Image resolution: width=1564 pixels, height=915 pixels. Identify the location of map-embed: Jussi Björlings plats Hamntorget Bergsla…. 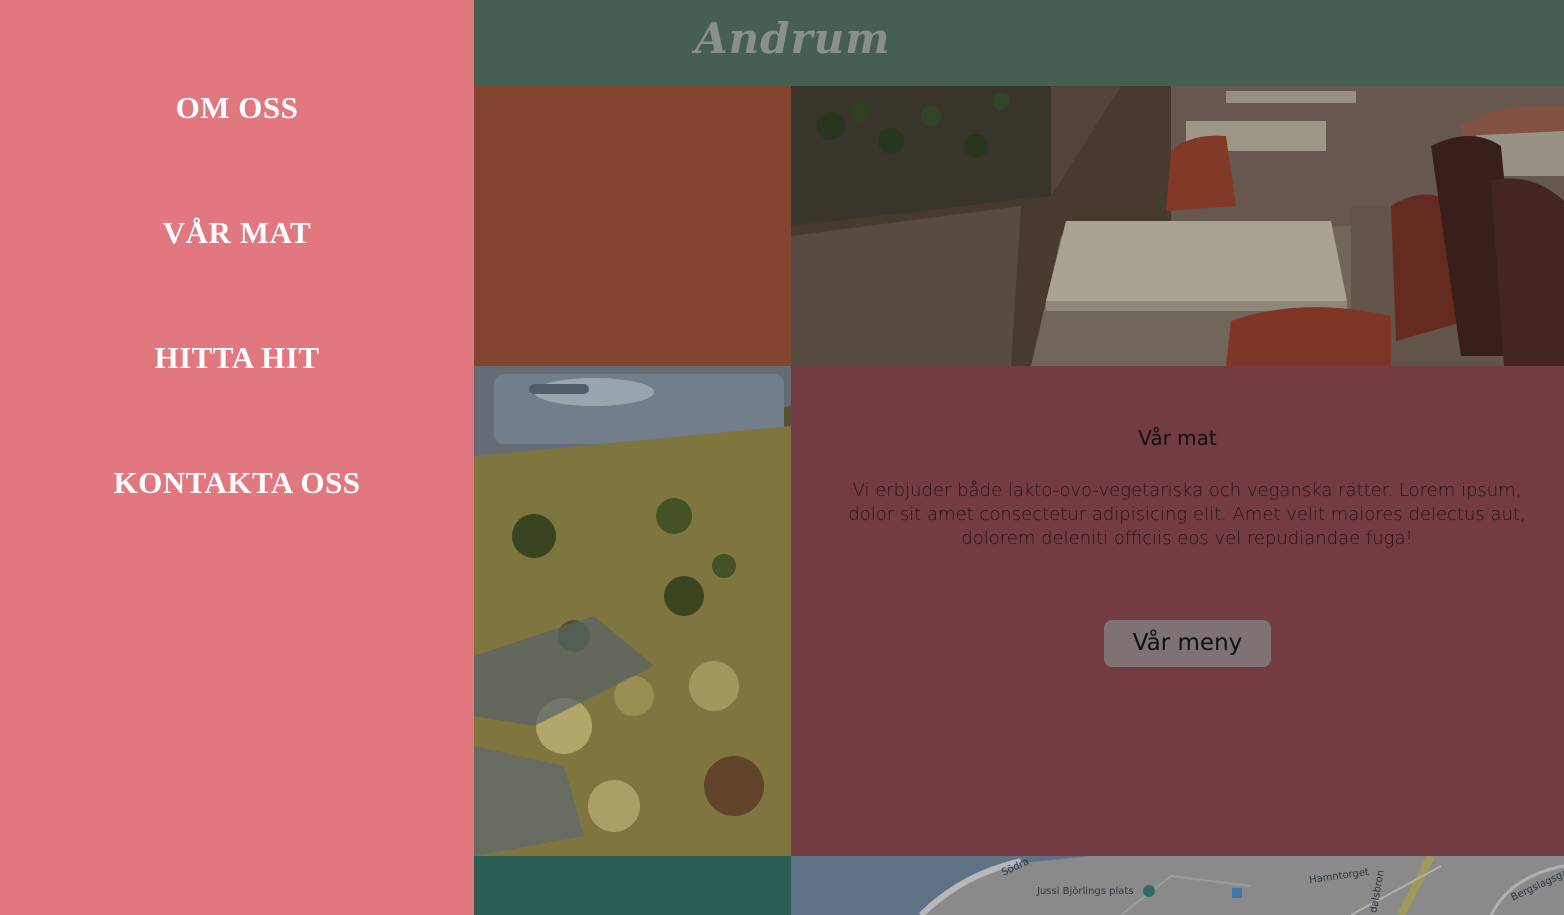
(1177, 885).